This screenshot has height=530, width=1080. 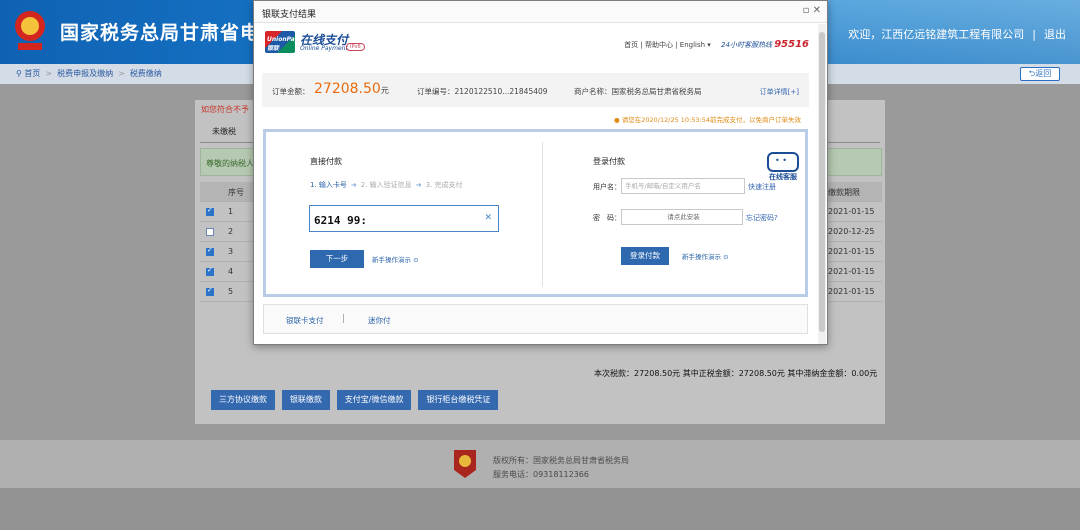 I want to click on modal-title: 银联支付结果, so click(x=289, y=15).